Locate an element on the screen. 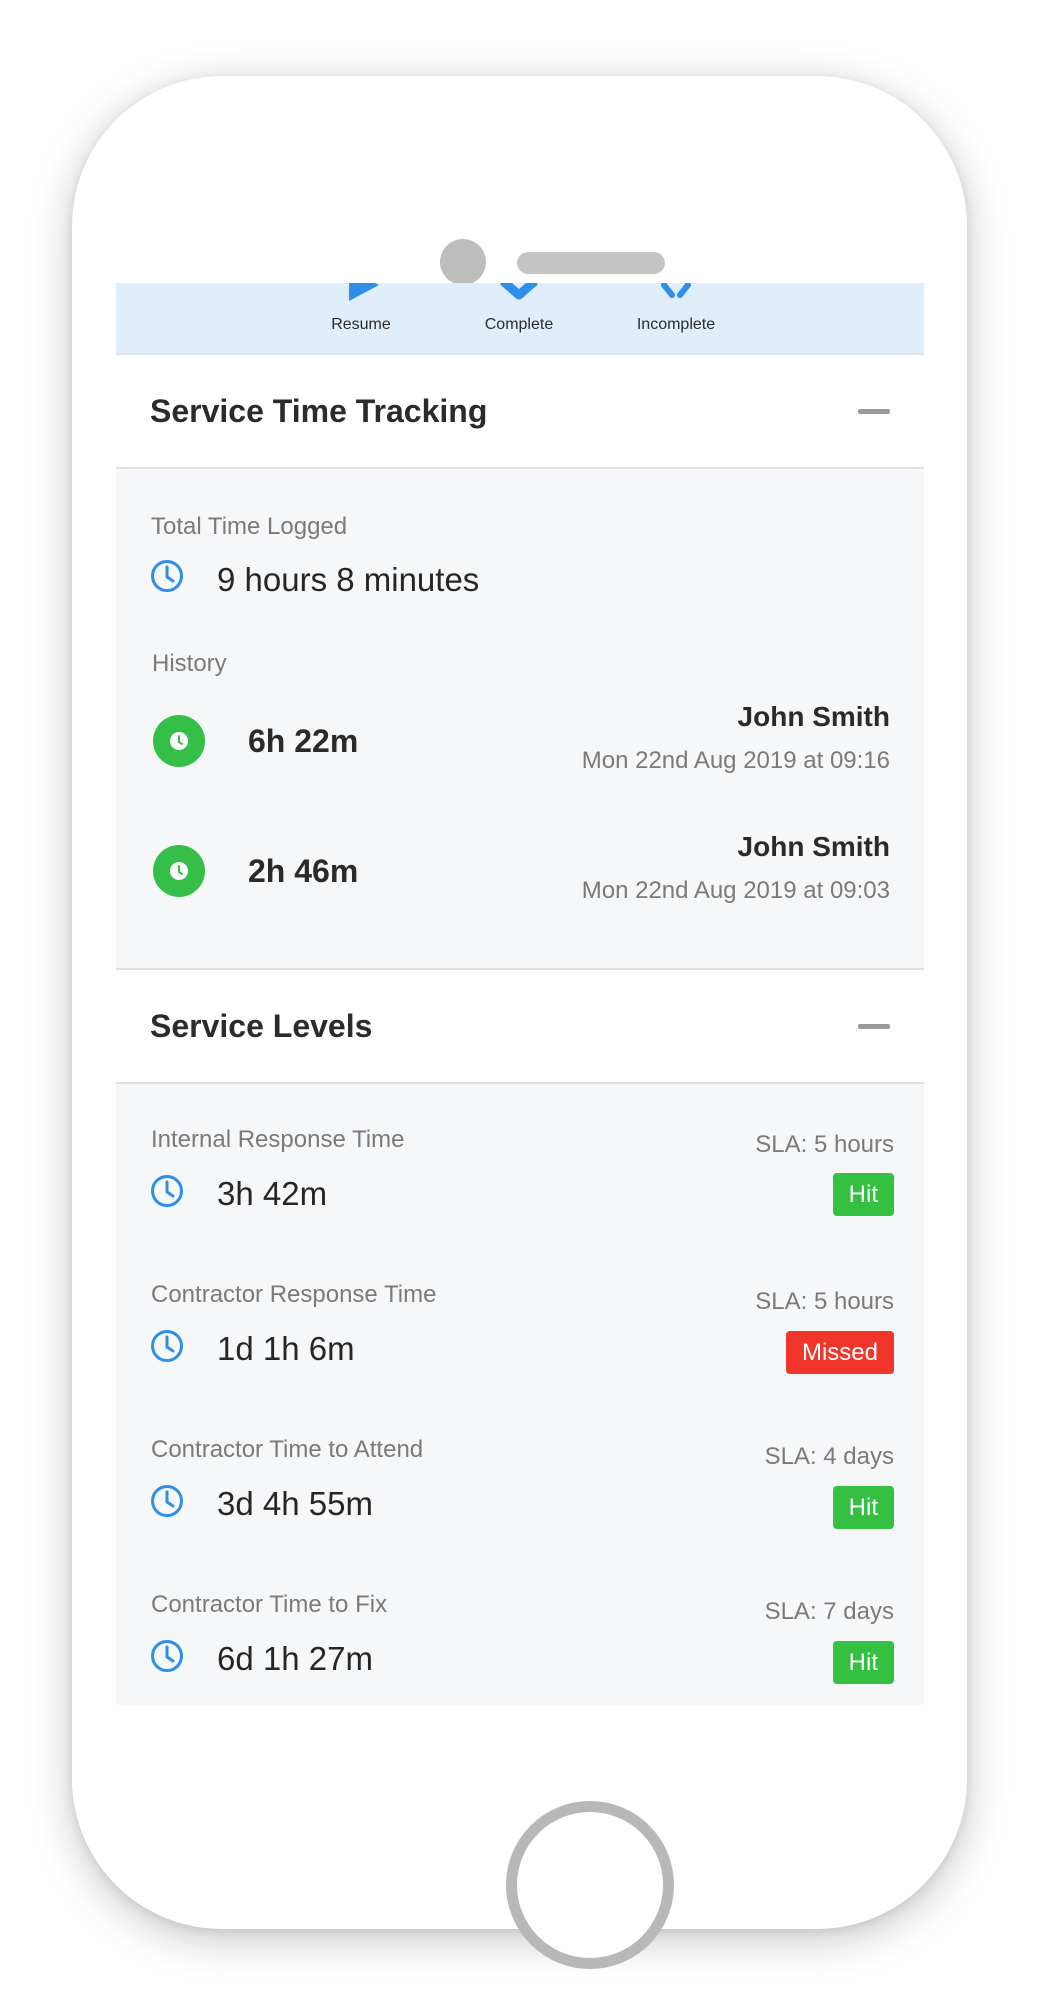 This screenshot has height=2000, width=1040. history-date: Mon 22nd Aug 2019 at 09:16 is located at coordinates (735, 760).